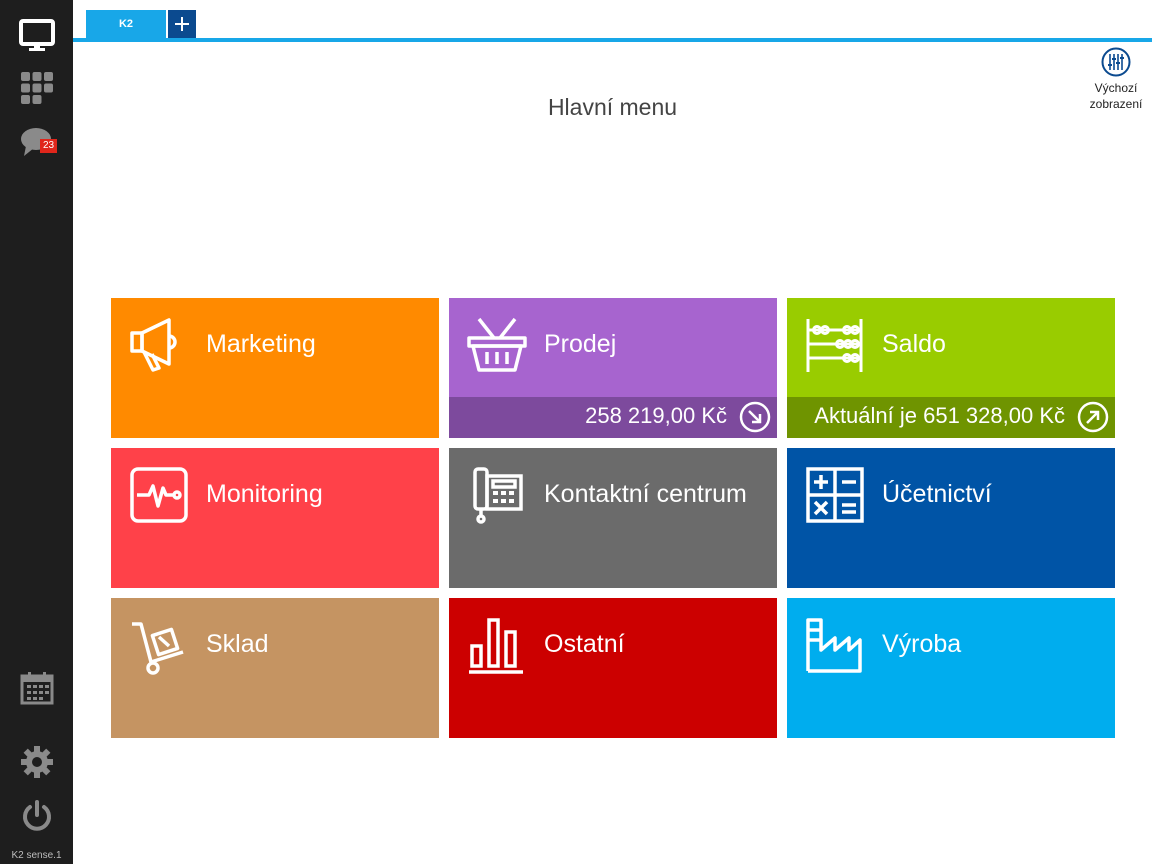  What do you see at coordinates (37, 36) in the screenshot?
I see `desktop-icon` at bounding box center [37, 36].